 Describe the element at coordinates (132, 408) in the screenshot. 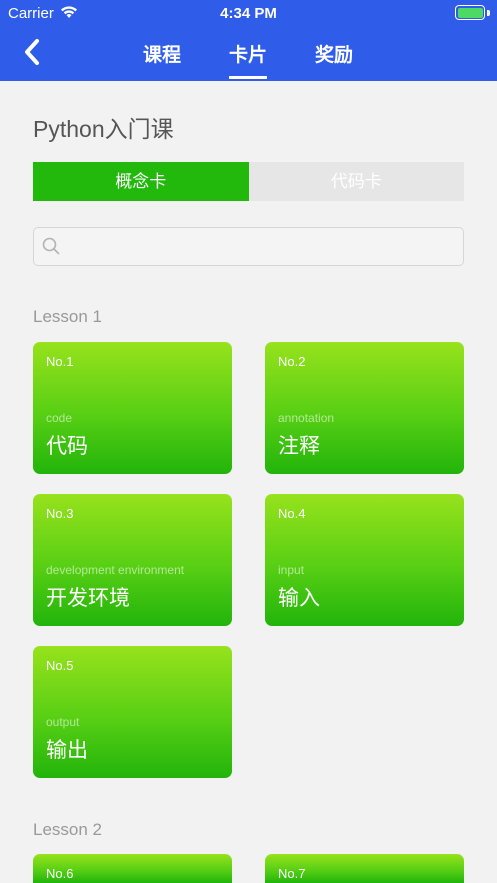

I see `concept-card: No.1 code 代码` at that location.